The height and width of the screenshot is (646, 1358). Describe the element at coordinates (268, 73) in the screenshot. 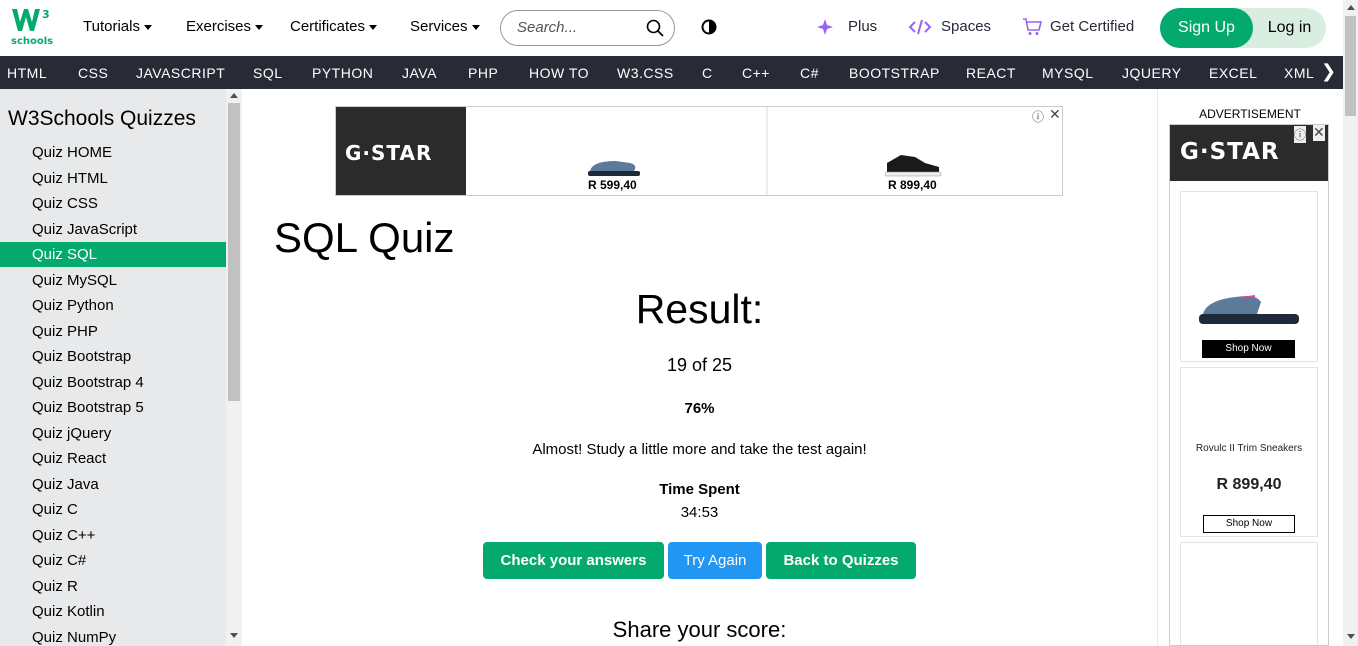

I see `topic-sql: SQL` at that location.